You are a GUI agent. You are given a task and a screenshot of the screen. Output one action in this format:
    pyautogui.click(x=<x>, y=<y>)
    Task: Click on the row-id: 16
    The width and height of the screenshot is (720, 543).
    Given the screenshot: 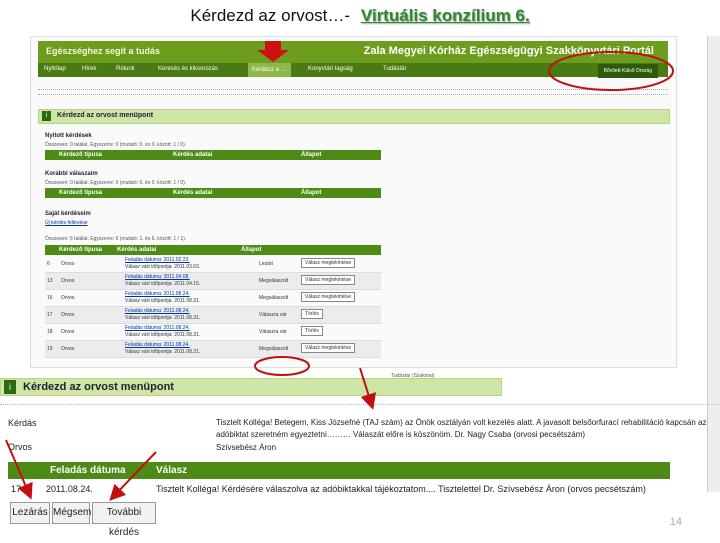 What is the action you would take?
    pyautogui.click(x=50, y=298)
    